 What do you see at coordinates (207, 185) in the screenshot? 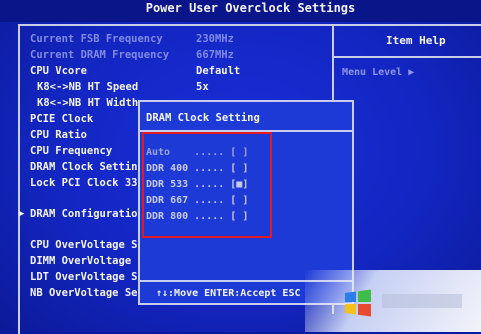
I see `red-highlight-box` at bounding box center [207, 185].